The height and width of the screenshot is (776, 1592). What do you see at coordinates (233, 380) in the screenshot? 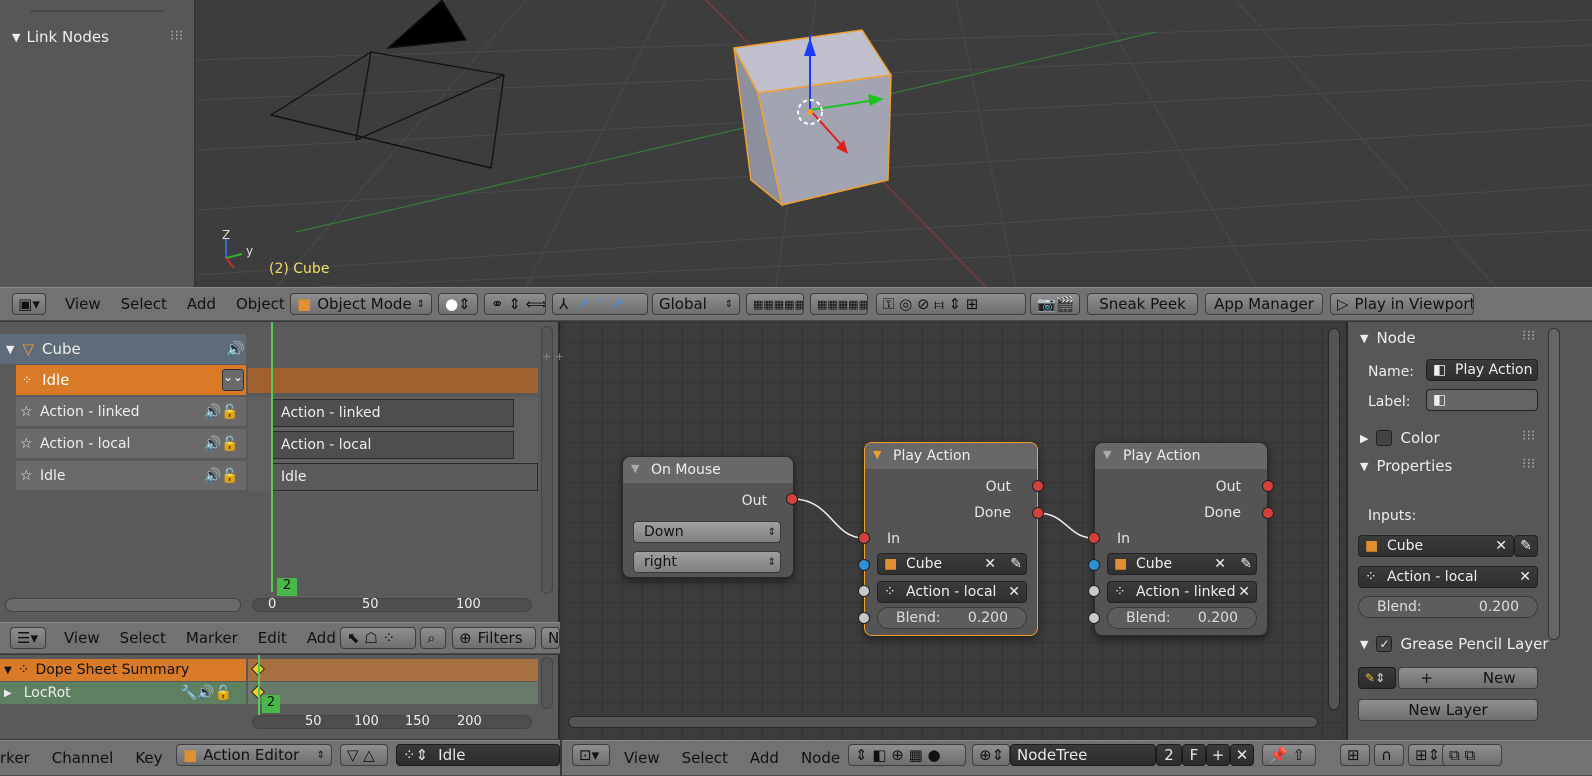
I see `push-down-icon: ⌄⌄` at bounding box center [233, 380].